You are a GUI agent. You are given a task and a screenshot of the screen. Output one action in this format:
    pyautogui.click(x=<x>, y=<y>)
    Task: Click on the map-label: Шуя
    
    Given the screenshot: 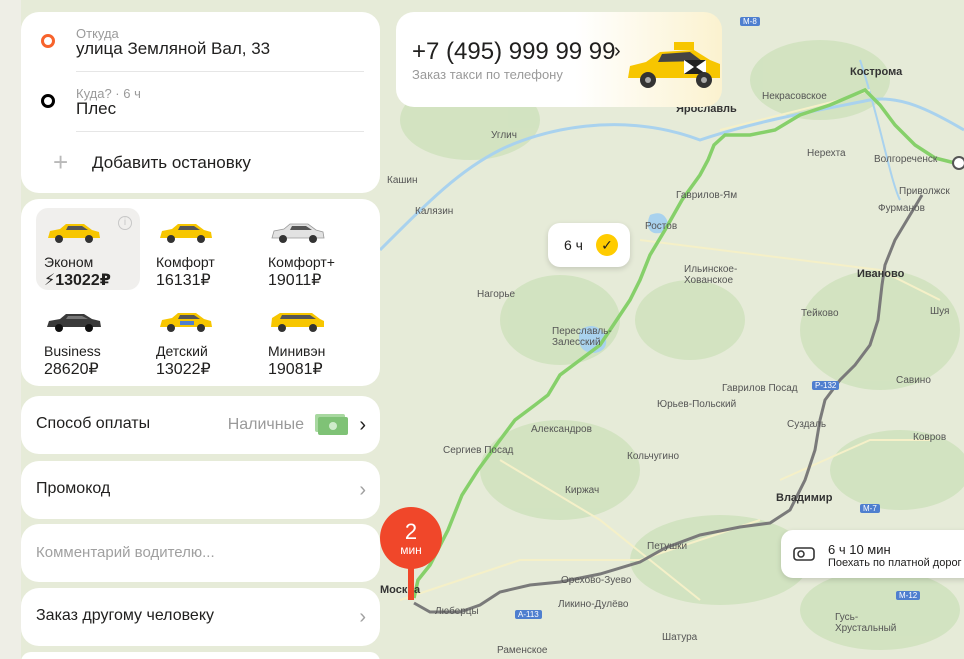 What is the action you would take?
    pyautogui.click(x=940, y=311)
    